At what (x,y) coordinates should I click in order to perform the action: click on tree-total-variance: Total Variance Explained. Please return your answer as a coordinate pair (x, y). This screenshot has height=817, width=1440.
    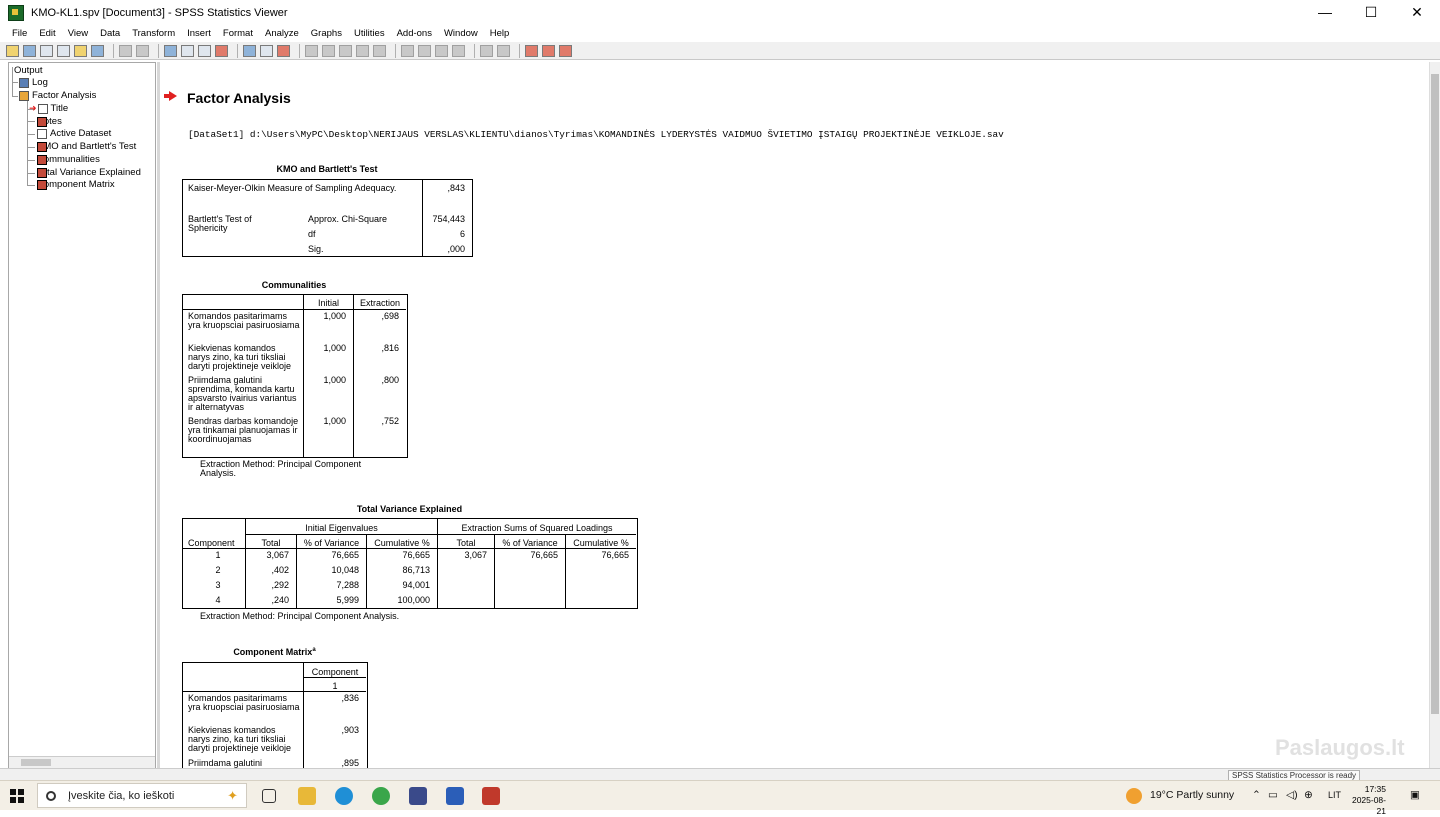
    Looking at the image, I should click on (89, 172).